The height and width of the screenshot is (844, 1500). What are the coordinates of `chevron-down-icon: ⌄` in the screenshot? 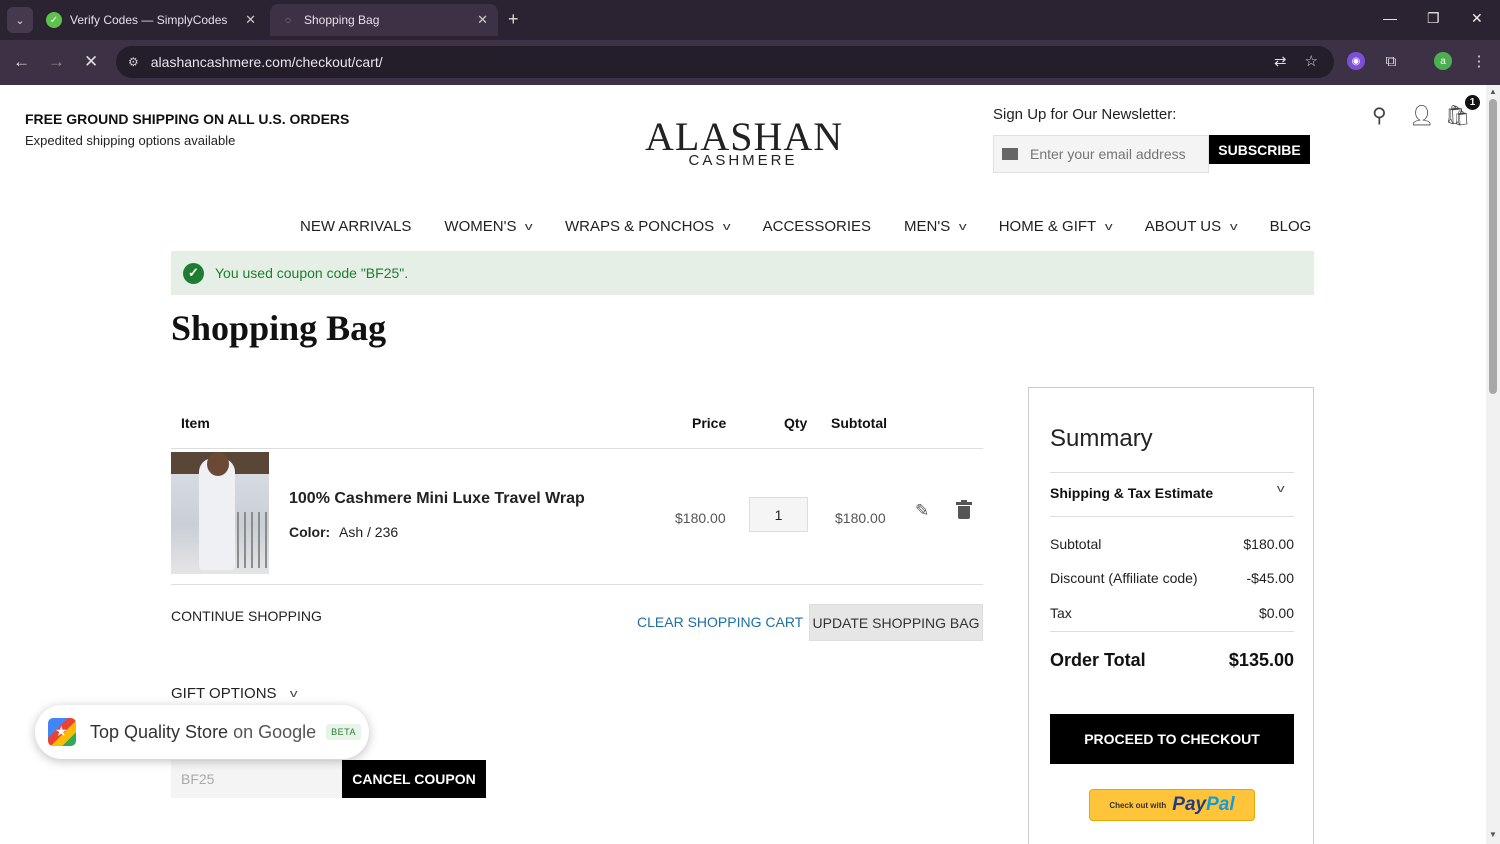 It's located at (20, 20).